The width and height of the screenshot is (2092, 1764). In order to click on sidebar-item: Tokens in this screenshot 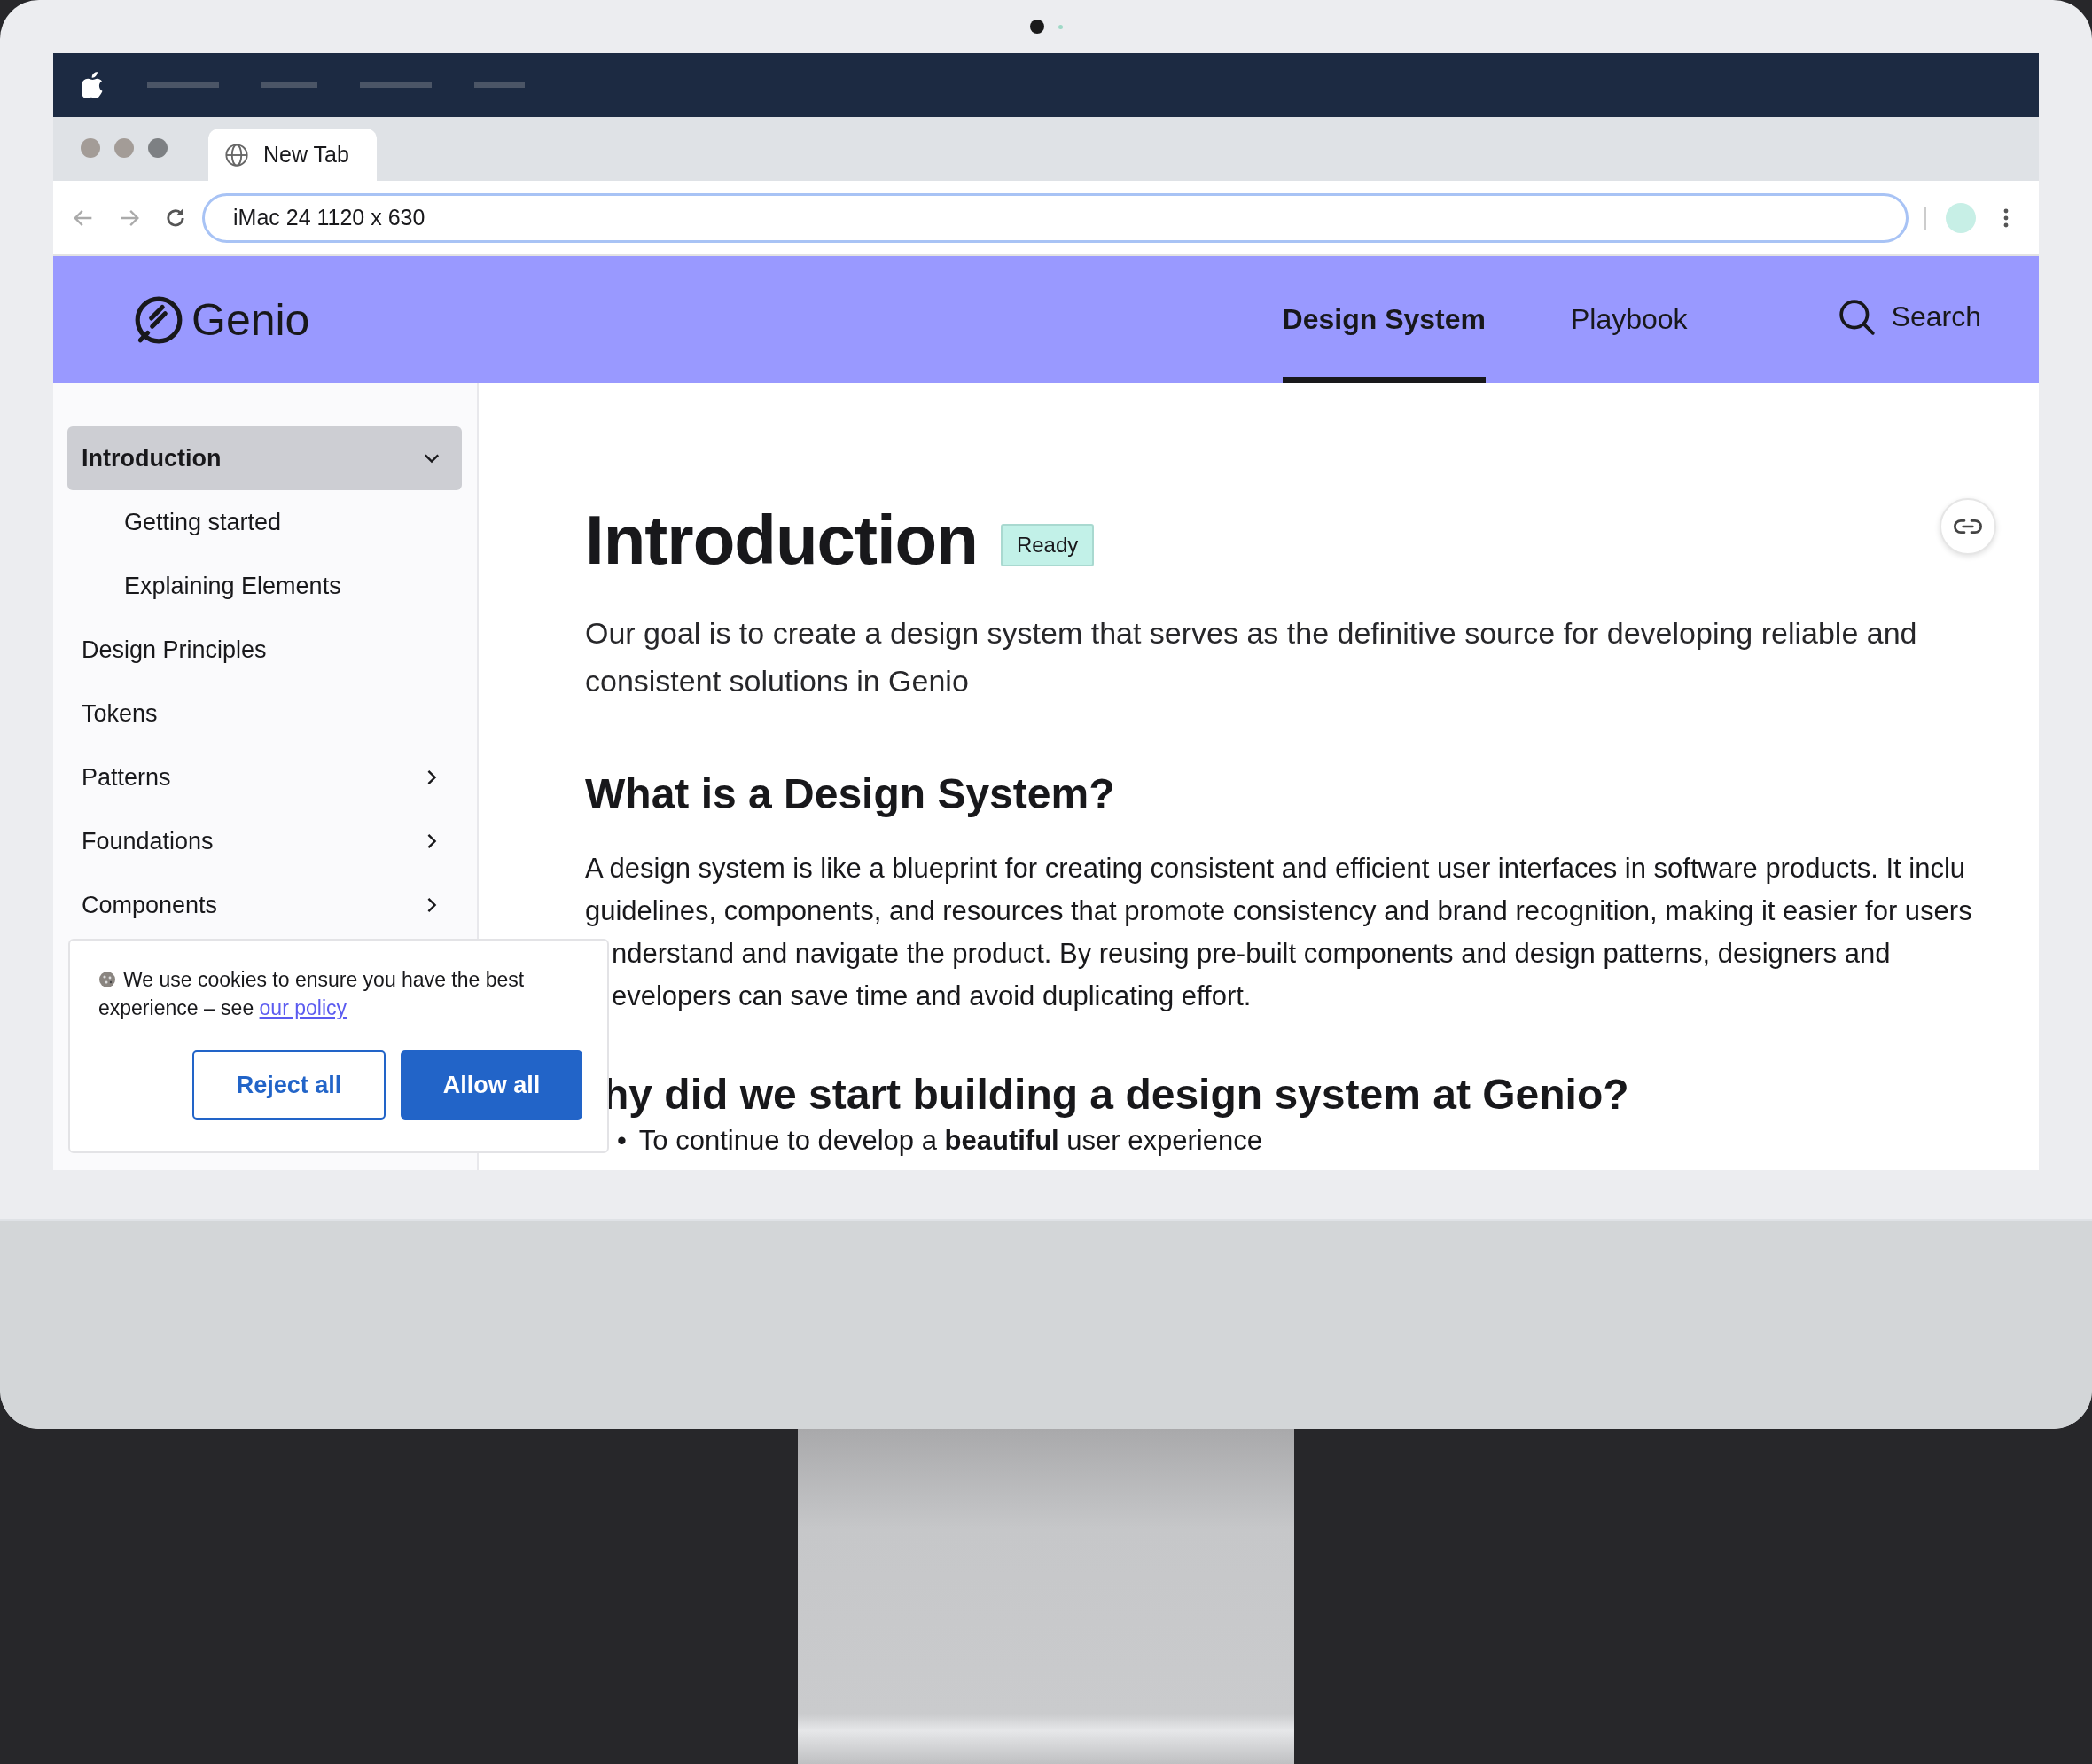, I will do `click(264, 713)`.